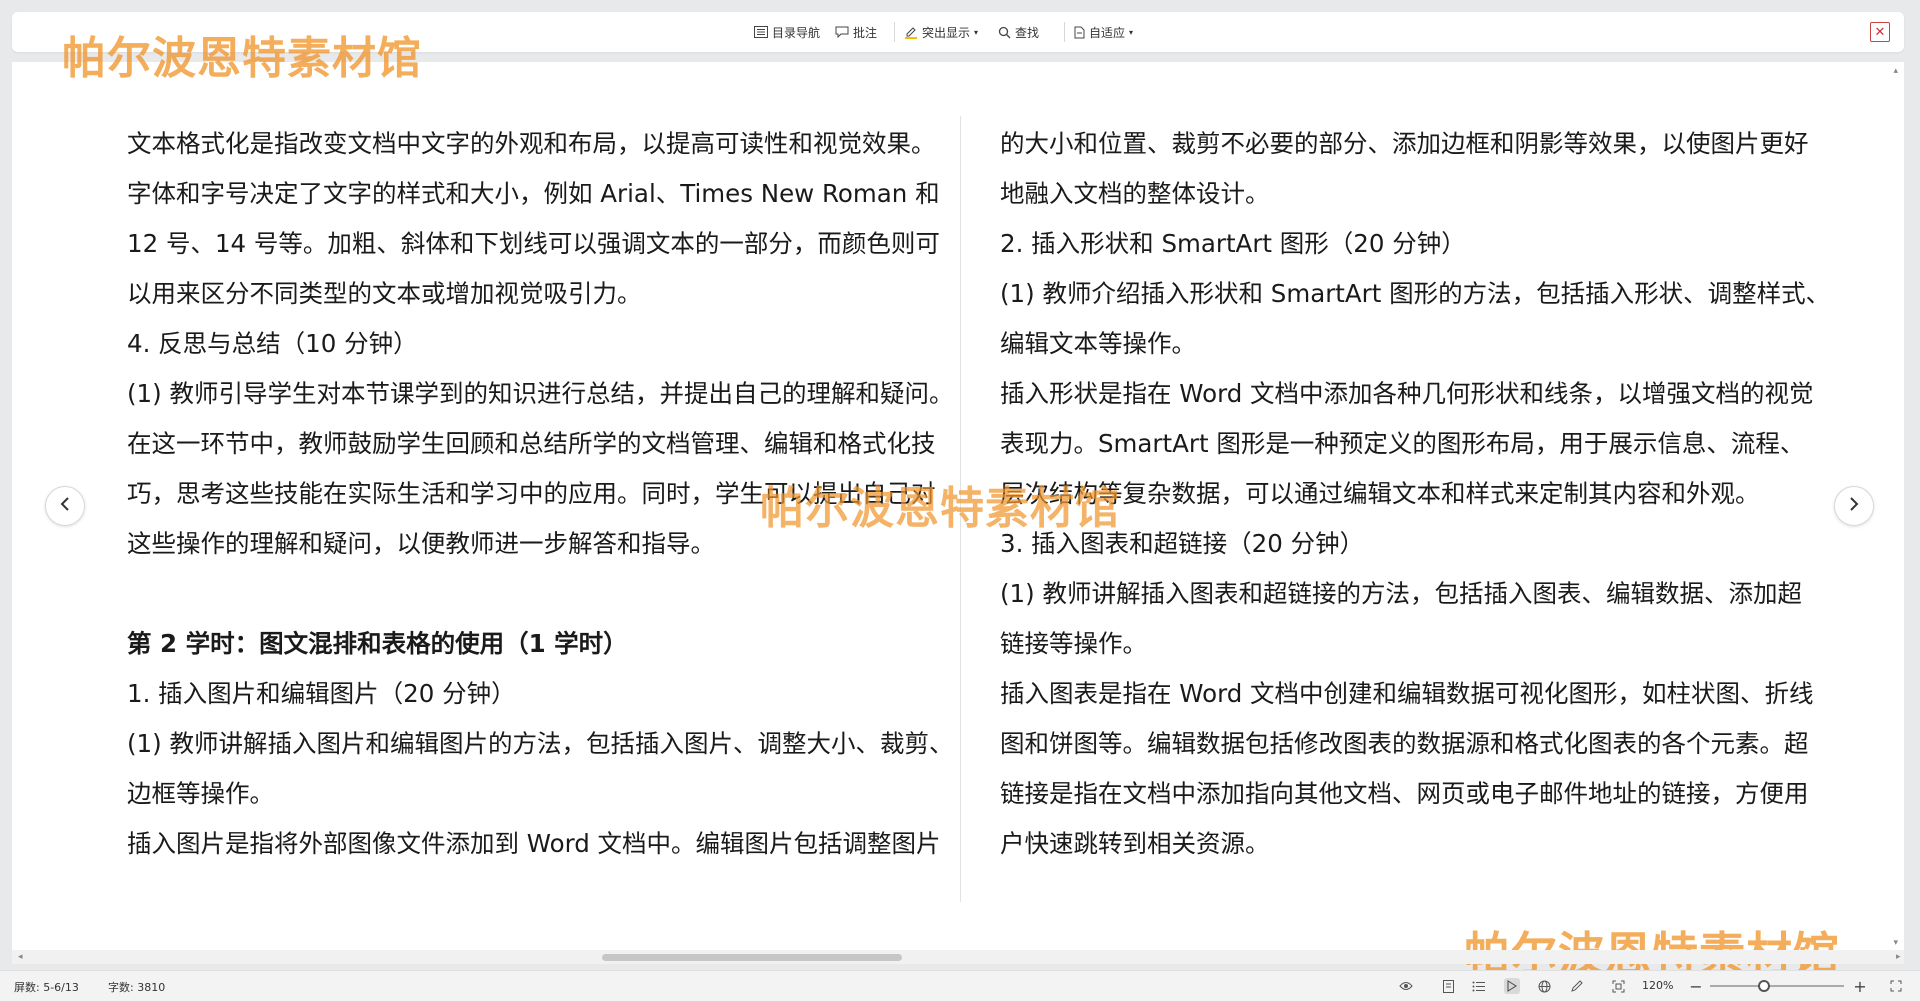  I want to click on paragraph-line: 链接等操作。, so click(1073, 643).